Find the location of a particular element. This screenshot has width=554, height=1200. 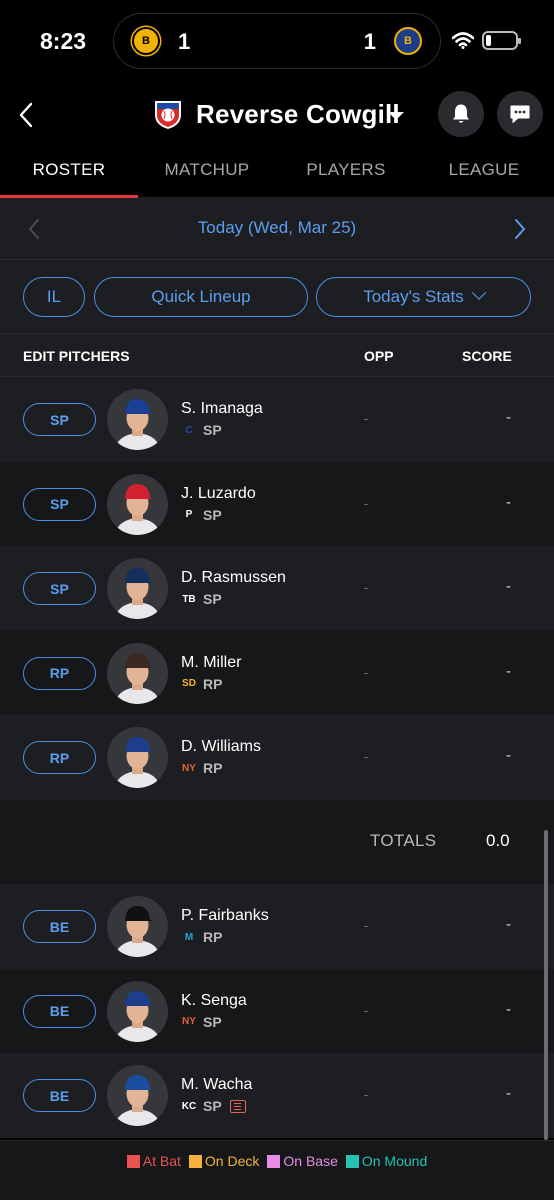

legend-on-deck: On Deck is located at coordinates (223, 1176).